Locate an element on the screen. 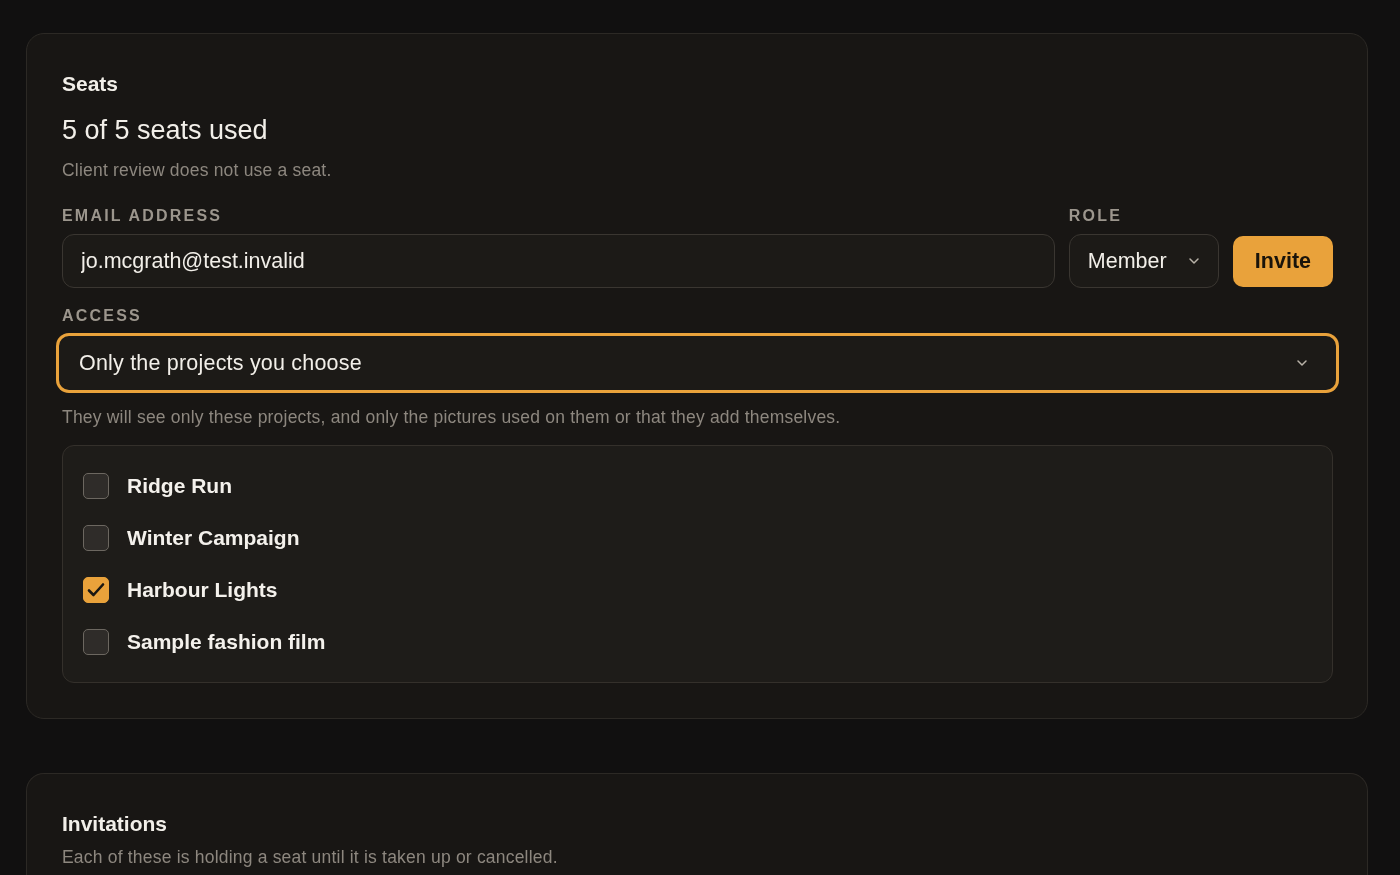  access-help-text: They will see only these projects, and only the pictures used on them or that they add themselves. is located at coordinates (452, 417).